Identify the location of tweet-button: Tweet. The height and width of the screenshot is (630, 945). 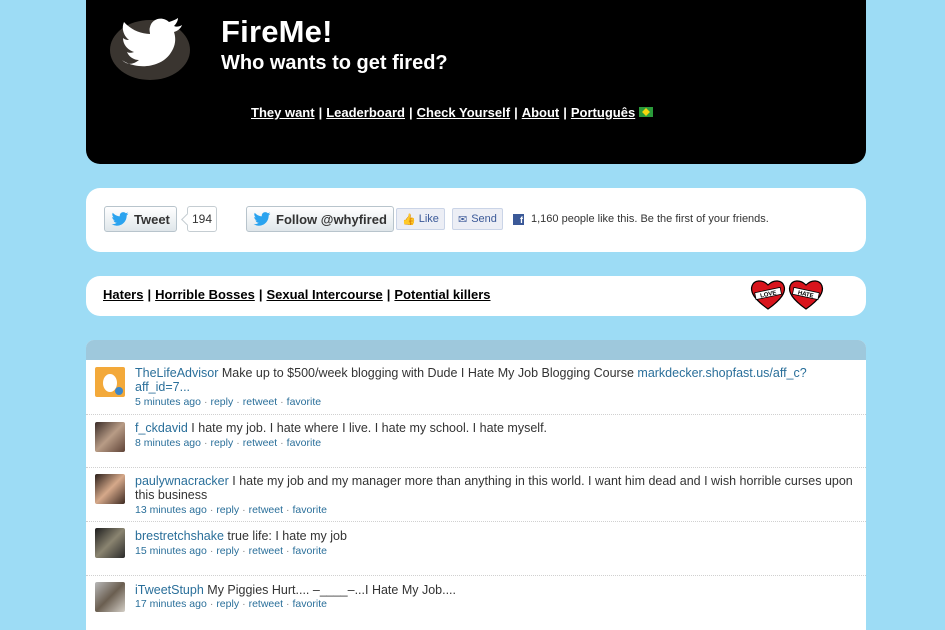
(140, 219).